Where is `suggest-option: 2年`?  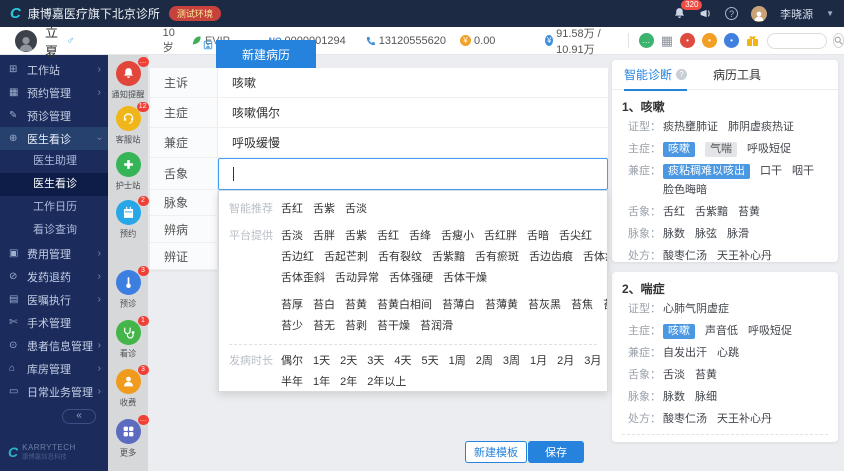 suggest-option: 2年 is located at coordinates (348, 381).